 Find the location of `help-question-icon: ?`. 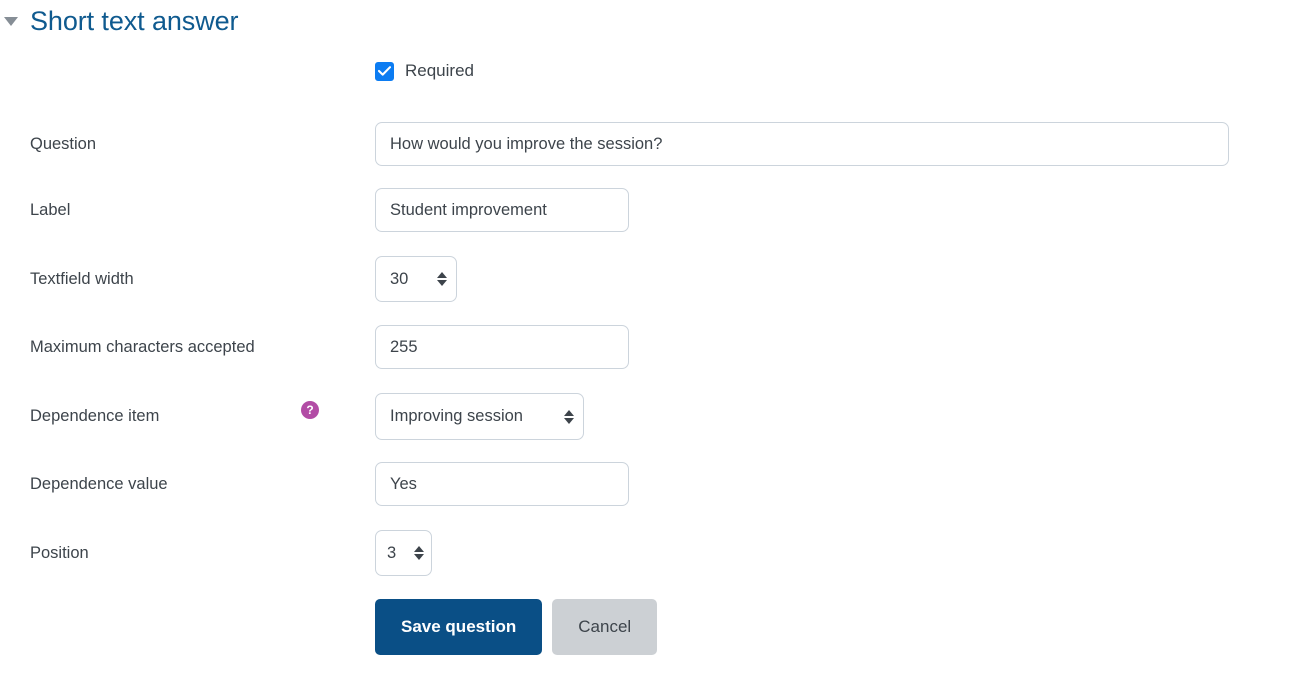

help-question-icon: ? is located at coordinates (310, 410).